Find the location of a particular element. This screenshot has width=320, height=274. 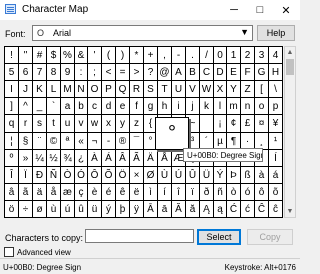

help-button: Help is located at coordinates (276, 33).